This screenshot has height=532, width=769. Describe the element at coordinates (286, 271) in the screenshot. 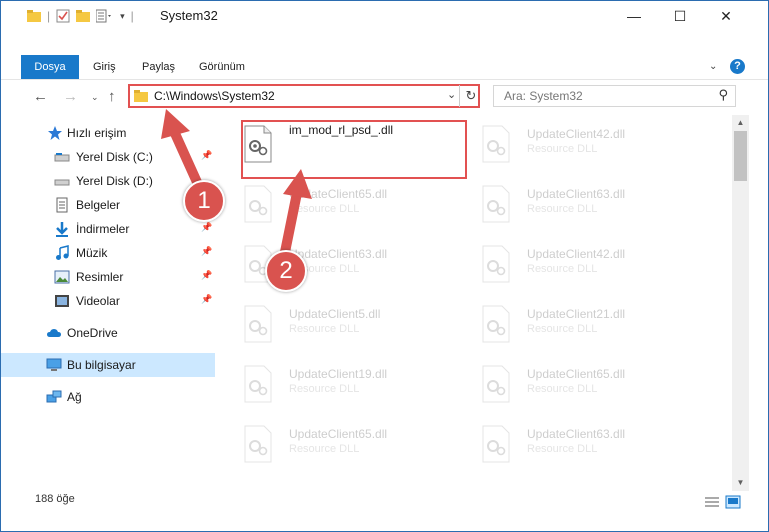

I see `annotation-step-2: 2` at that location.